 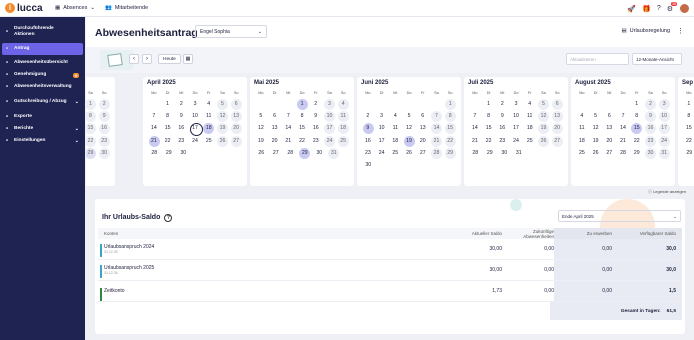 I want to click on view-select: 12-Monate-Ansicht, so click(x=657, y=59).